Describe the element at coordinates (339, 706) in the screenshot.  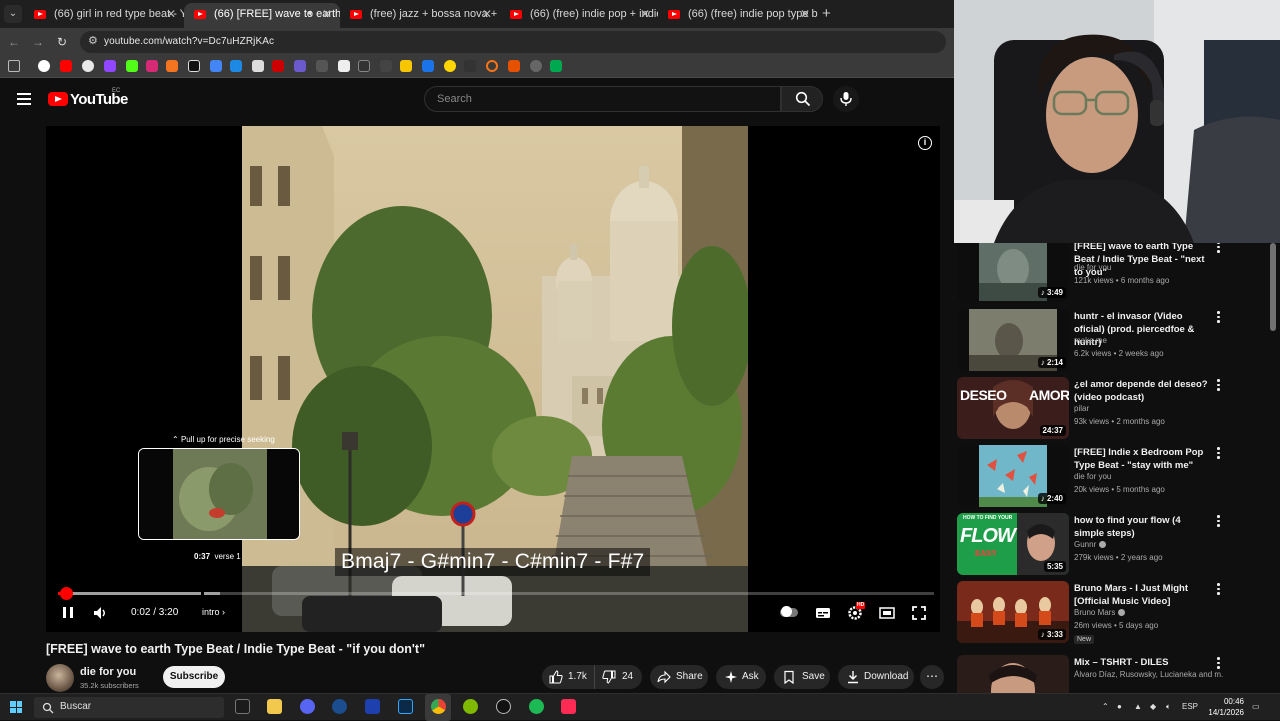
I see `steam-icon` at that location.